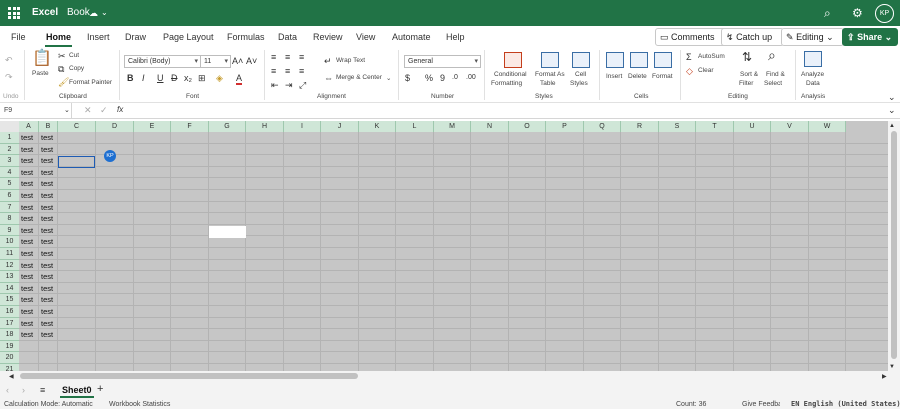  What do you see at coordinates (130, 78) in the screenshot?
I see `bold-button: B` at bounding box center [130, 78].